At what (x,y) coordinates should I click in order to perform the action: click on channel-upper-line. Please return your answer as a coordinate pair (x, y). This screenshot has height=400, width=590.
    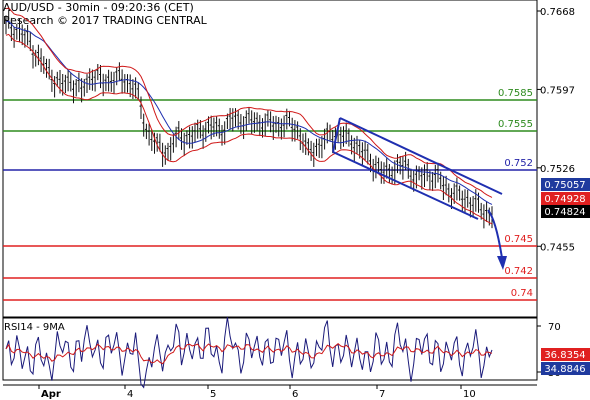
    Looking at the image, I should click on (421, 156).